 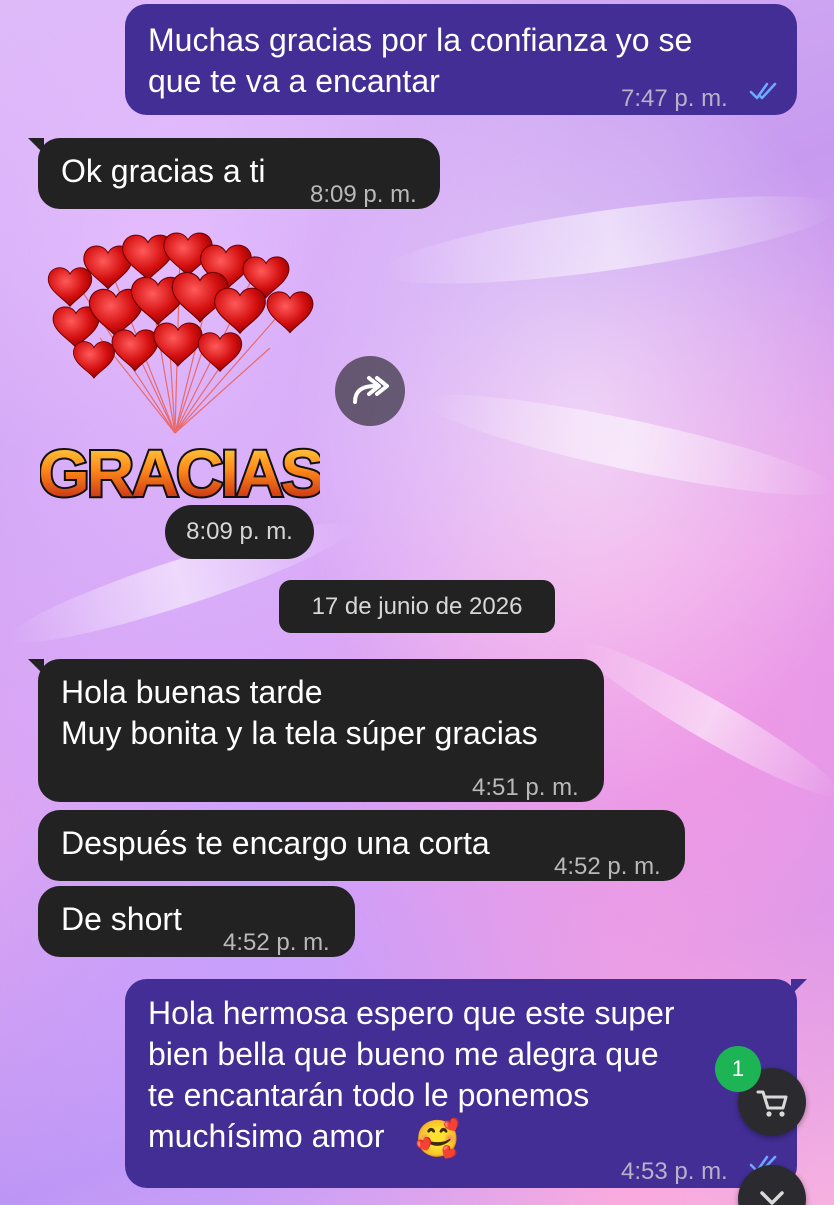 I want to click on cart-badge: 1, so click(x=738, y=1069).